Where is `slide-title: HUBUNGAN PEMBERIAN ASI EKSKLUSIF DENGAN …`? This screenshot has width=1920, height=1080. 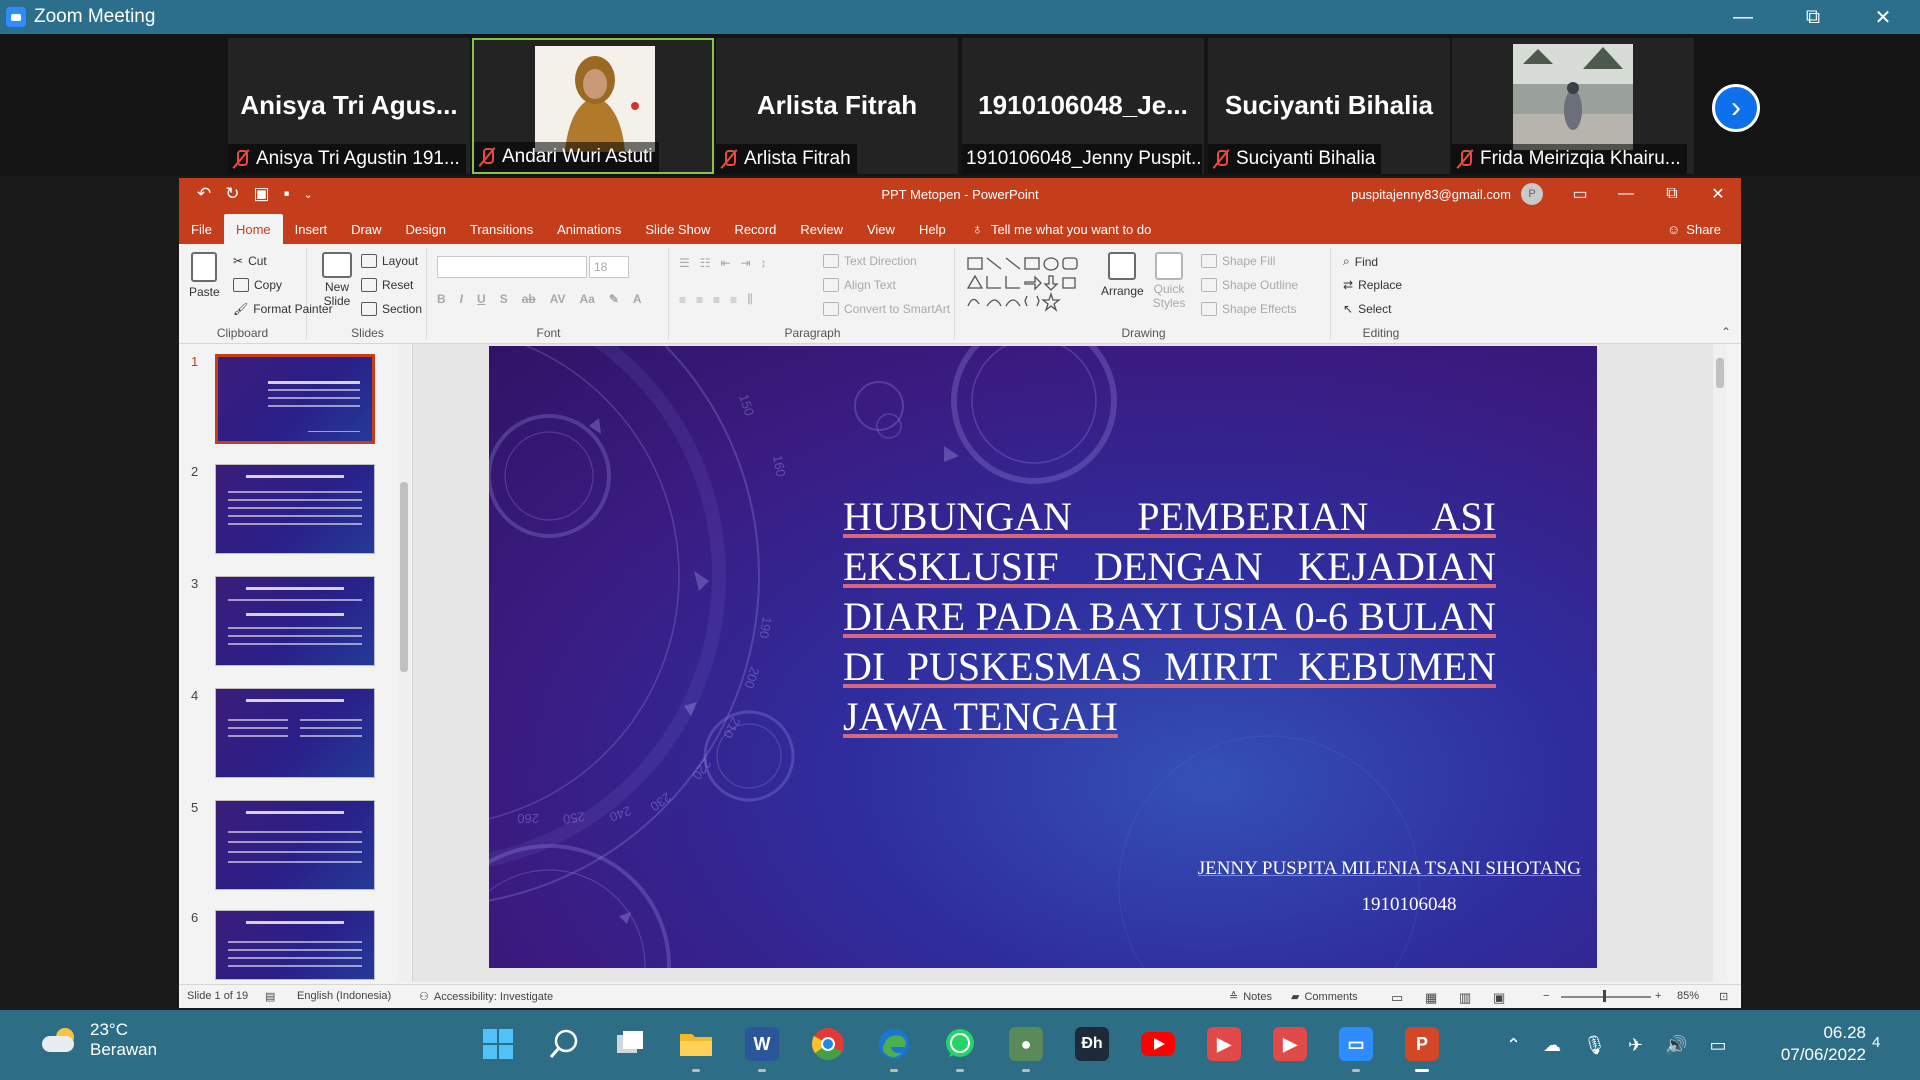 slide-title: HUBUNGAN PEMBERIAN ASI EKSKLUSIF DENGAN … is located at coordinates (1169, 617).